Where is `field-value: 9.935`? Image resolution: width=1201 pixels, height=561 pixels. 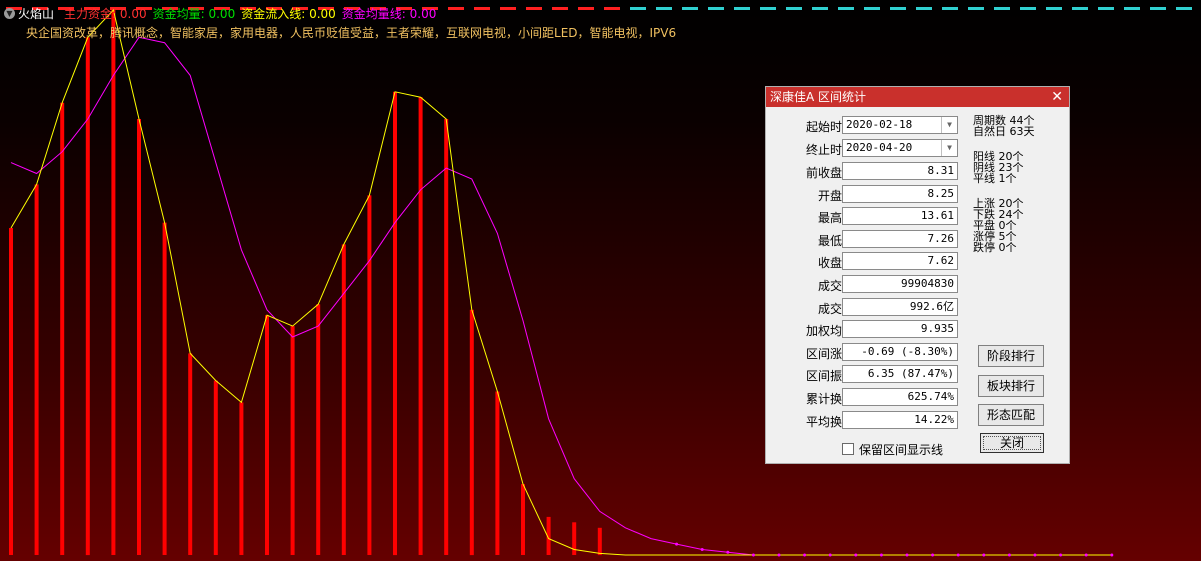 field-value: 9.935 is located at coordinates (900, 329).